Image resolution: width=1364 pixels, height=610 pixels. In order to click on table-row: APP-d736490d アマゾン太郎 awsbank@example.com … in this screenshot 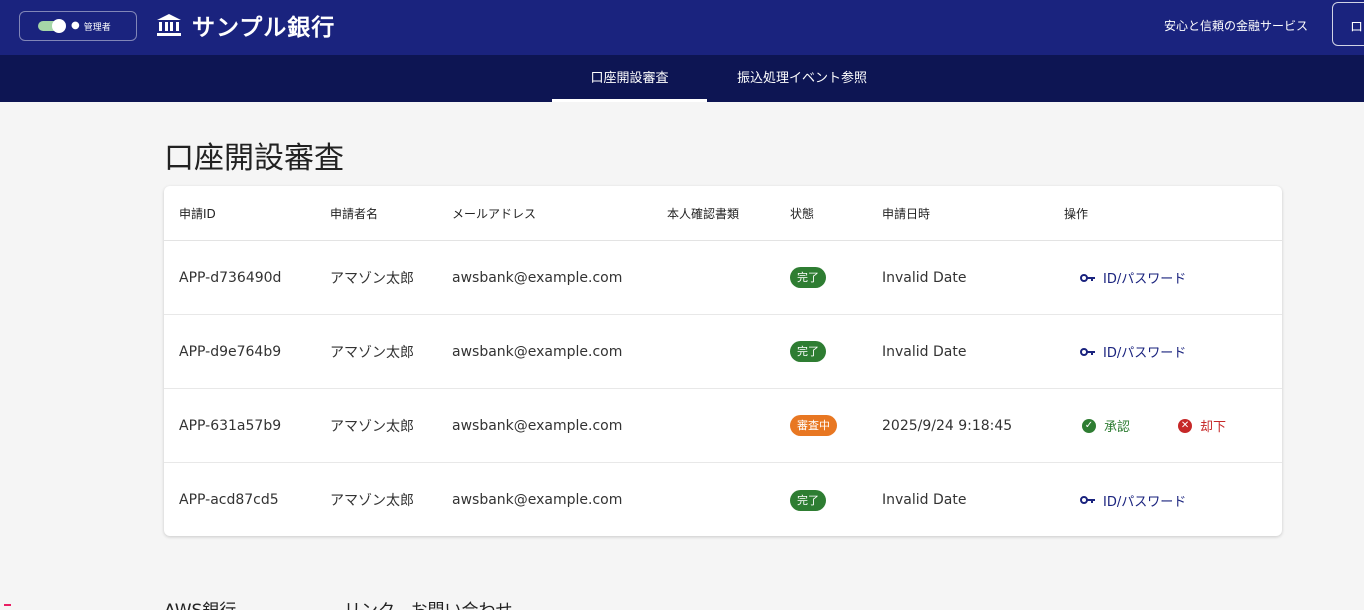, I will do `click(723, 278)`.